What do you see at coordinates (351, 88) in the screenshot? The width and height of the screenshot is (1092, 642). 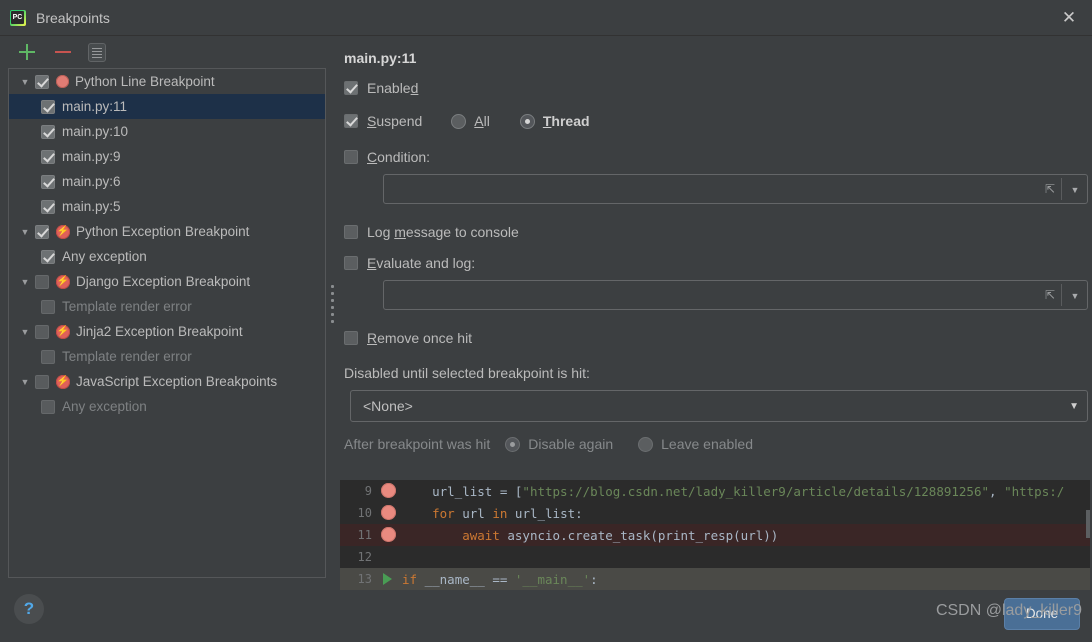 I see `enabled-checkbox` at bounding box center [351, 88].